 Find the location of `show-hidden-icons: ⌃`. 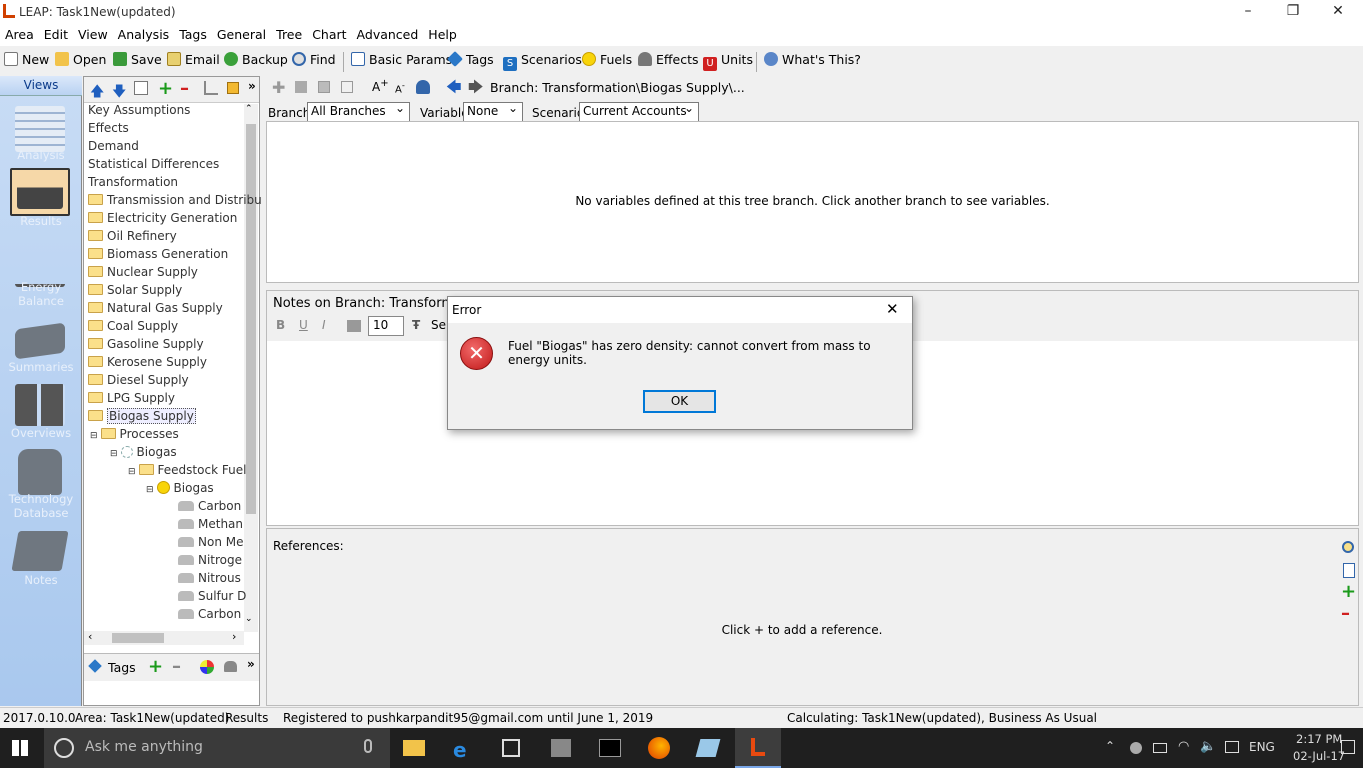

show-hidden-icons: ⌃ is located at coordinates (1110, 746).